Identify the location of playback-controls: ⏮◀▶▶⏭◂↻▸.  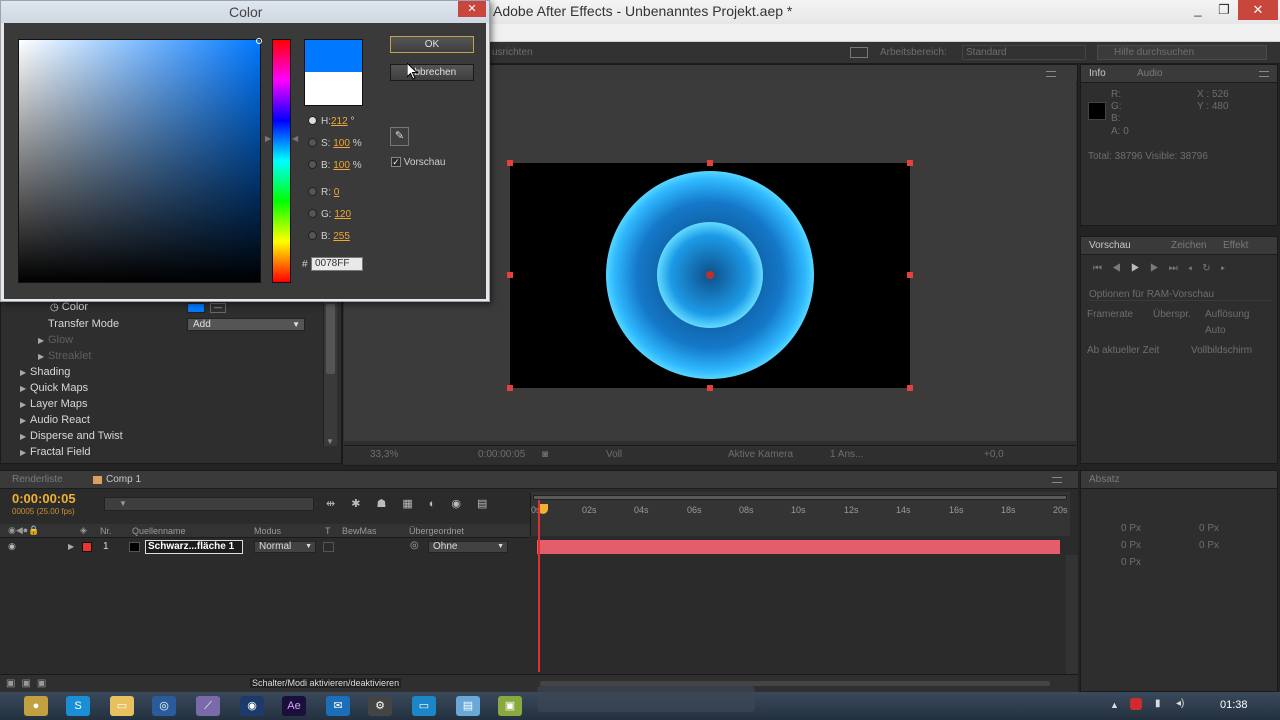
(1164, 268).